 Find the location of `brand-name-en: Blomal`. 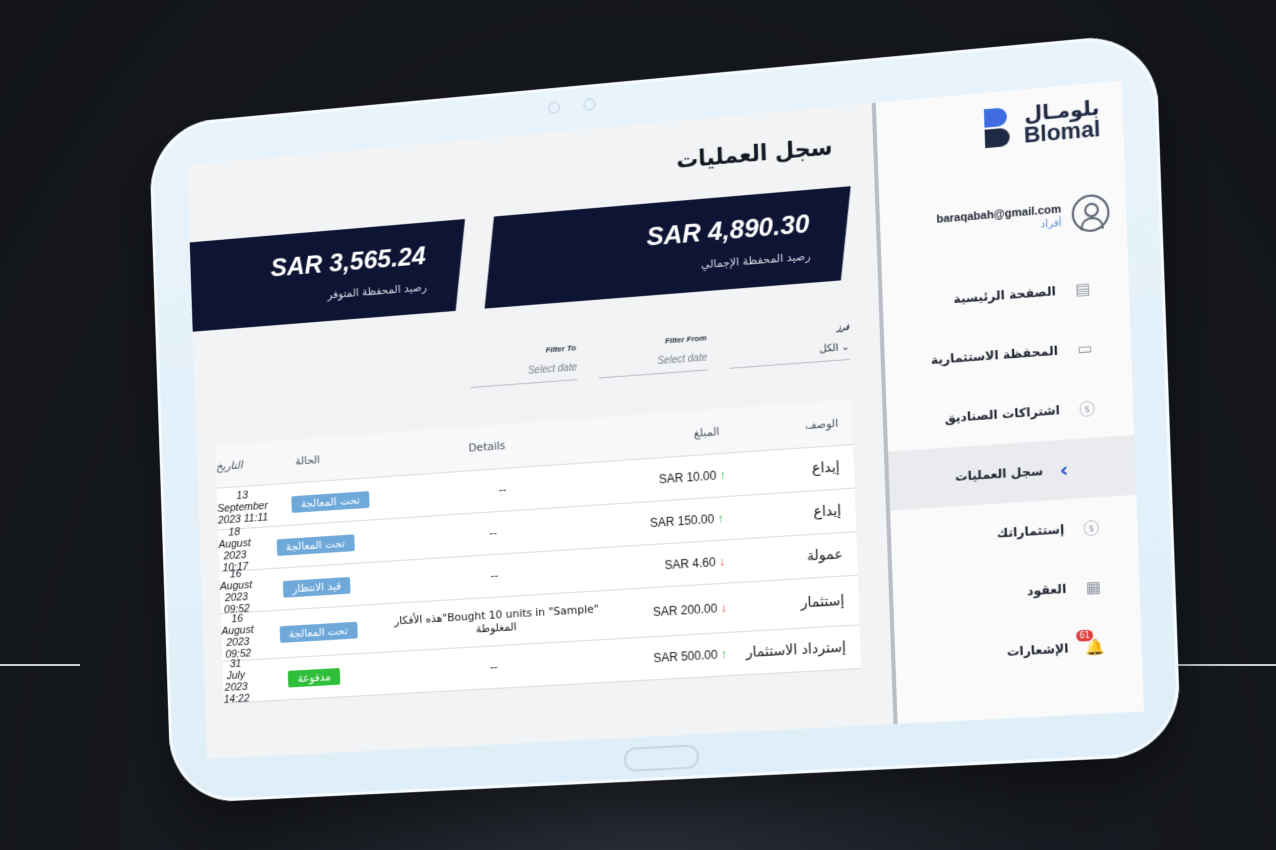

brand-name-en: Blomal is located at coordinates (1061, 132).